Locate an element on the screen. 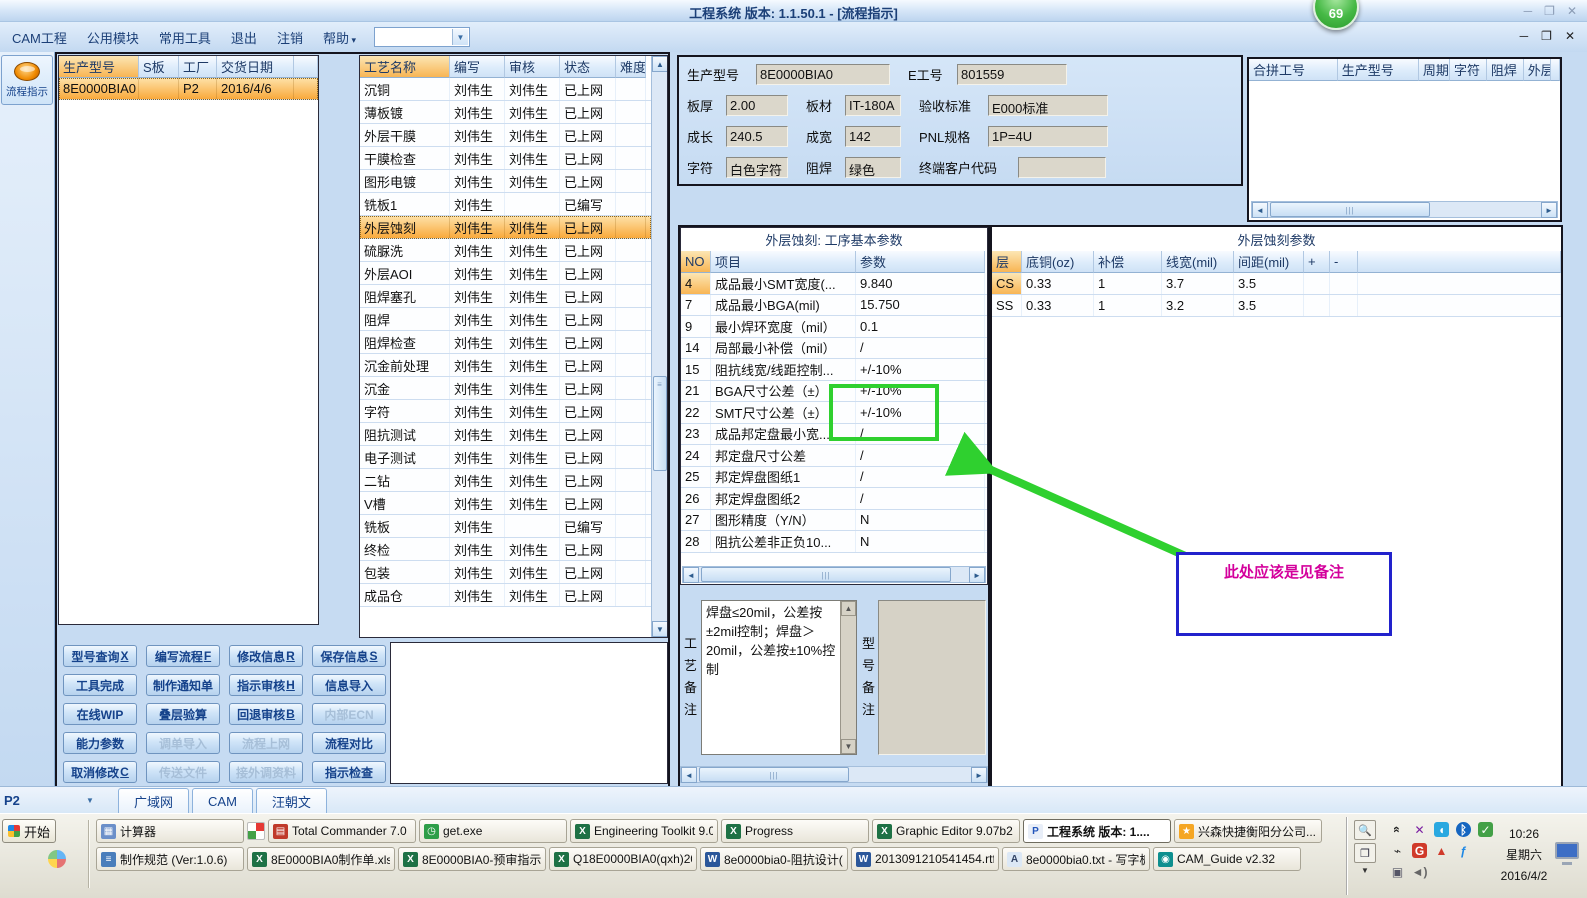 This screenshot has height=898, width=1587. table-row: SS 0.33 1 3.2 3.5 is located at coordinates (1276, 306).